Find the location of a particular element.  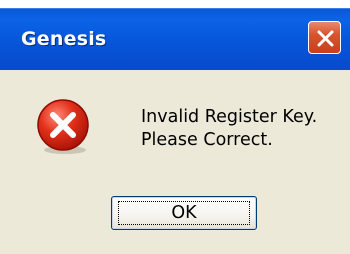

message-line-2: Please Correct. is located at coordinates (207, 140).